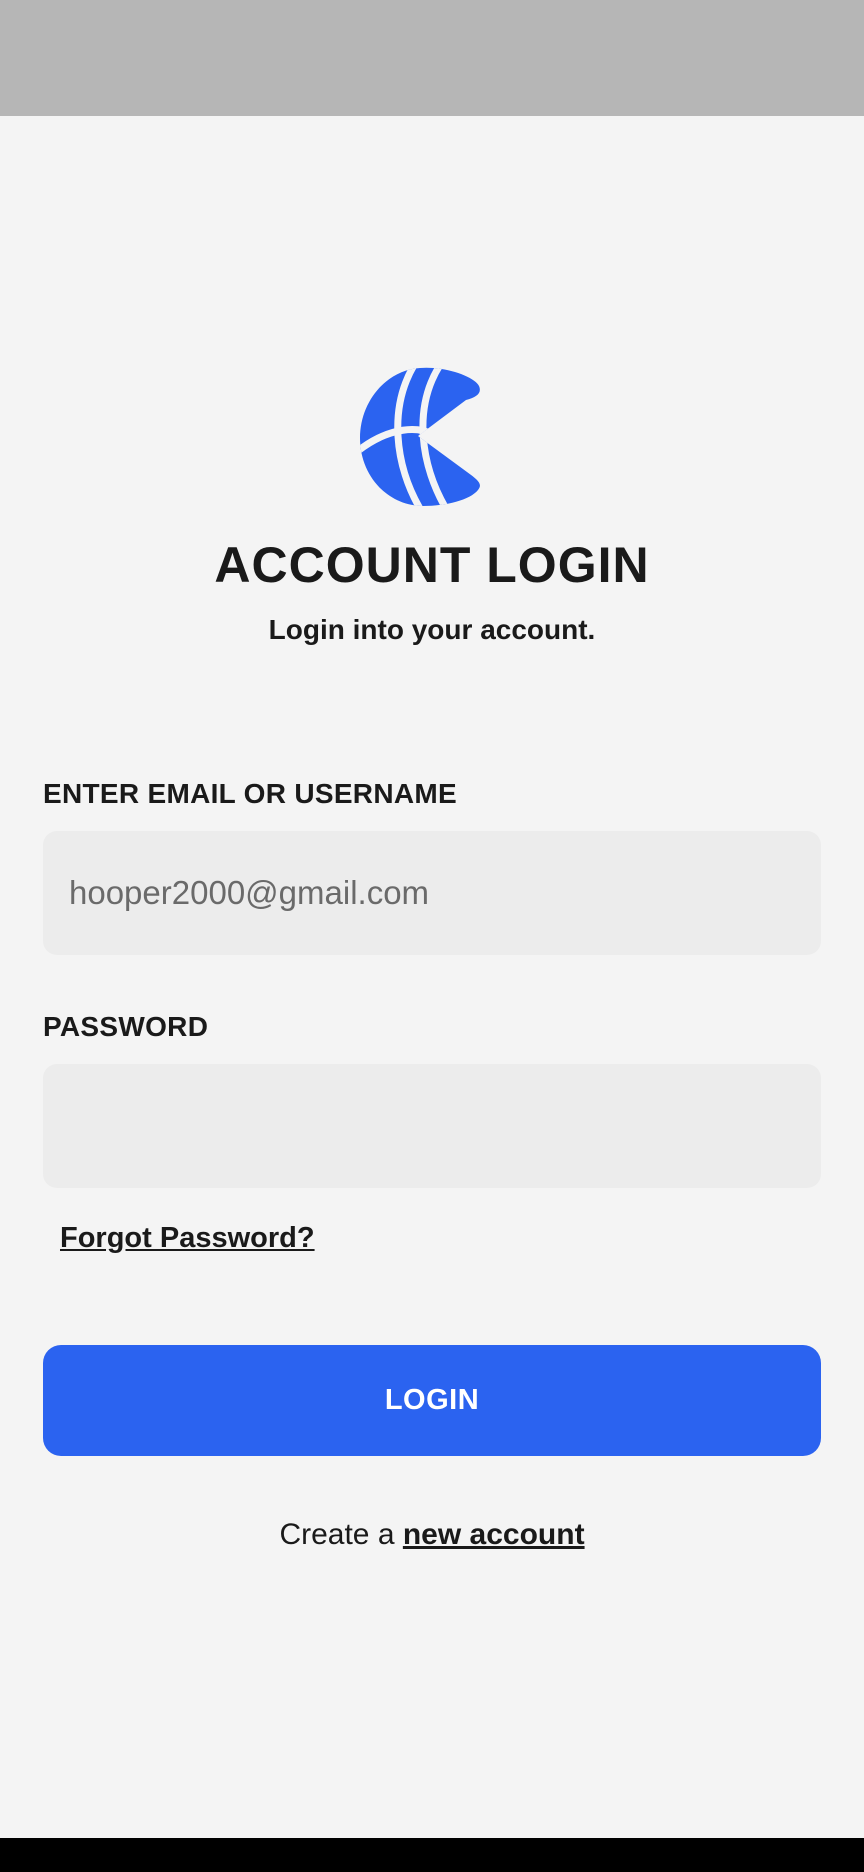 This screenshot has width=864, height=1872. Describe the element at coordinates (126, 1026) in the screenshot. I see `password-label: PASSWORD` at that location.